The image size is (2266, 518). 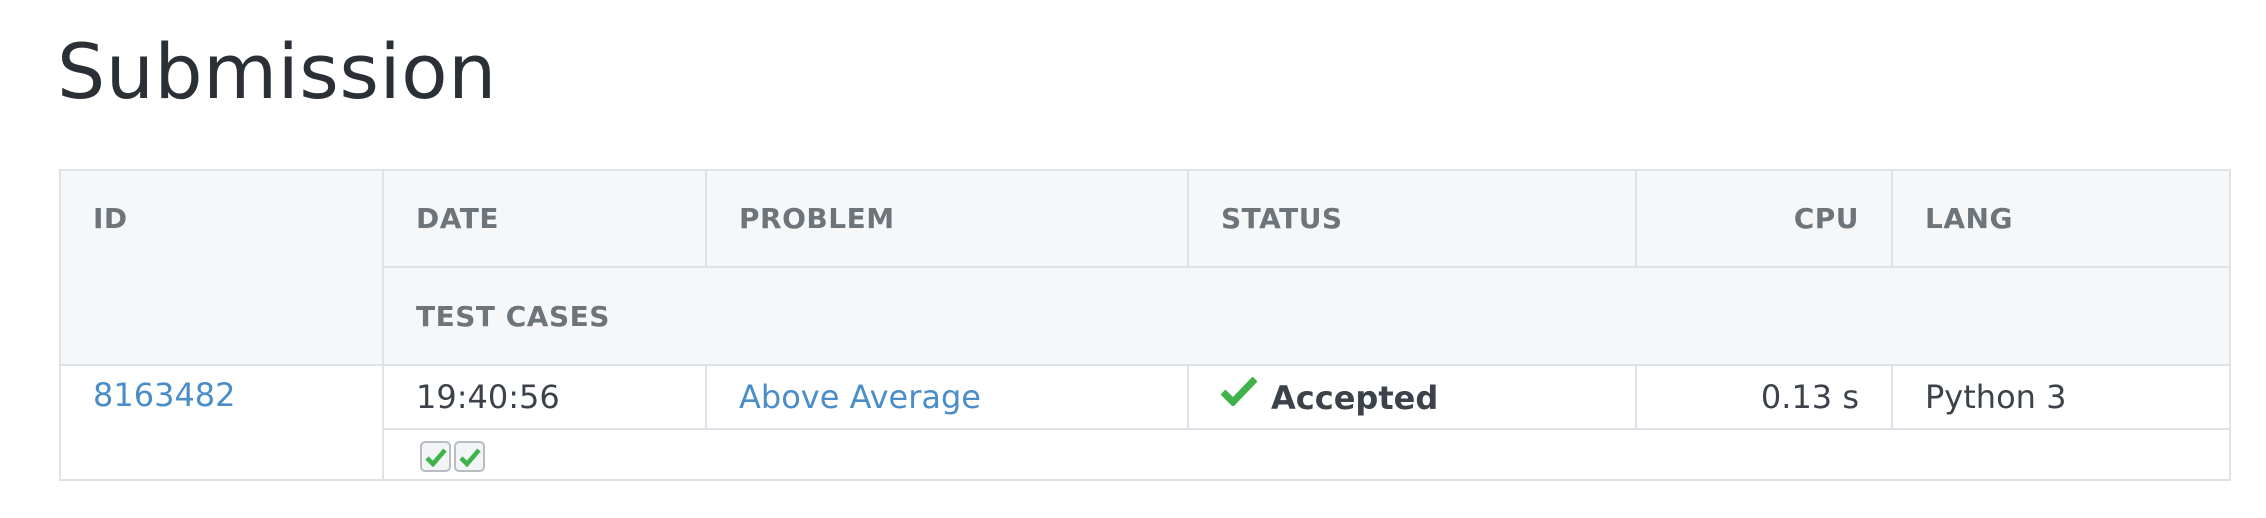 What do you see at coordinates (1764, 218) in the screenshot?
I see `header-cpu: CPU` at bounding box center [1764, 218].